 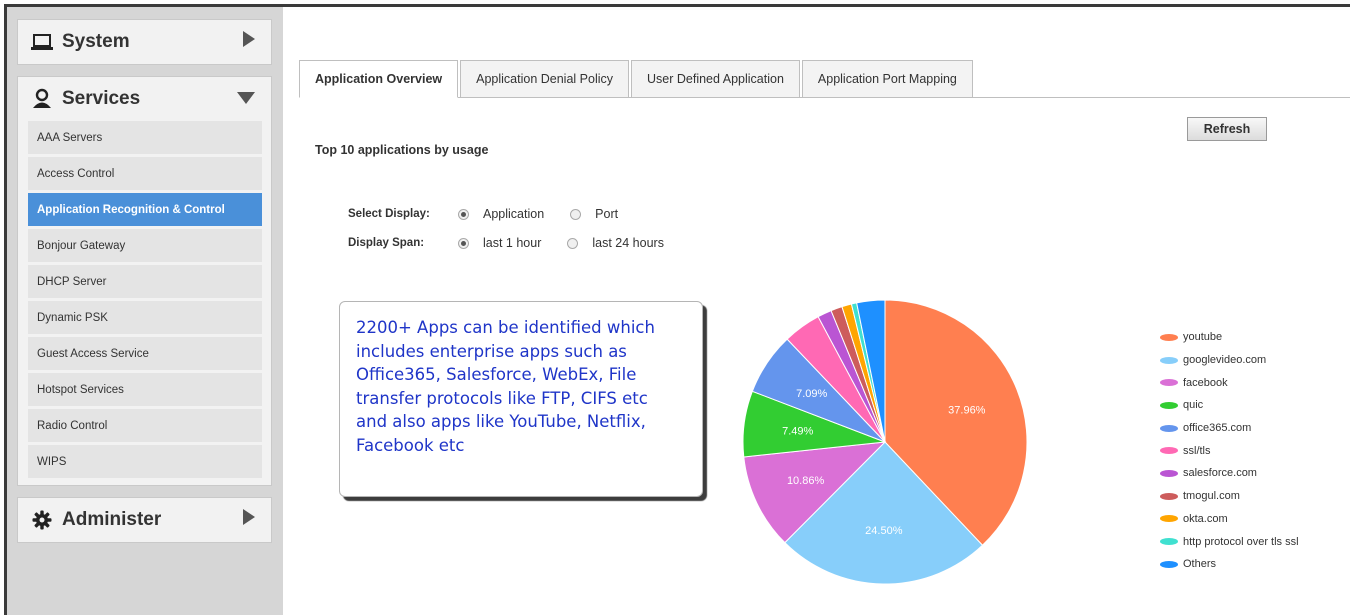 I want to click on legend-label: tmogul.com, so click(x=1211, y=496).